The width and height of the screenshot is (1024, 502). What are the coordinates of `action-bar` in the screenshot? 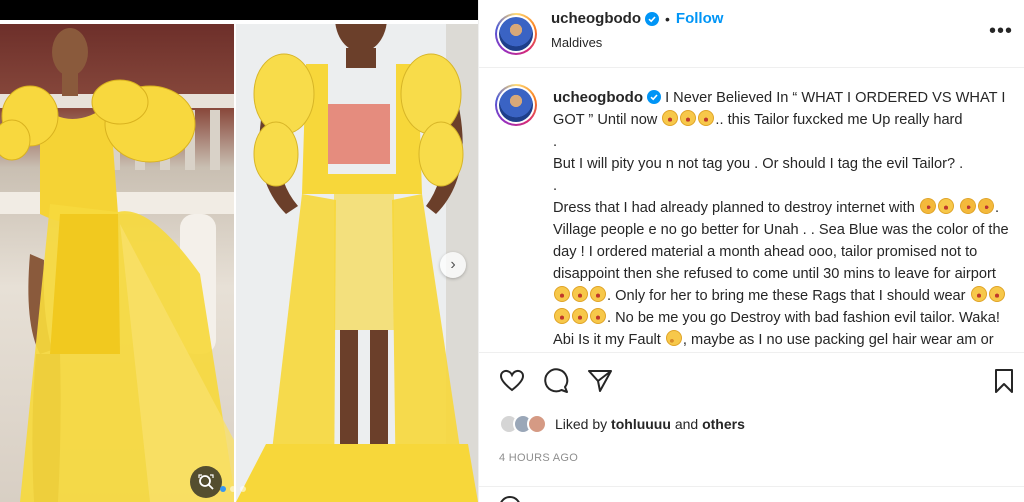 It's located at (751, 378).